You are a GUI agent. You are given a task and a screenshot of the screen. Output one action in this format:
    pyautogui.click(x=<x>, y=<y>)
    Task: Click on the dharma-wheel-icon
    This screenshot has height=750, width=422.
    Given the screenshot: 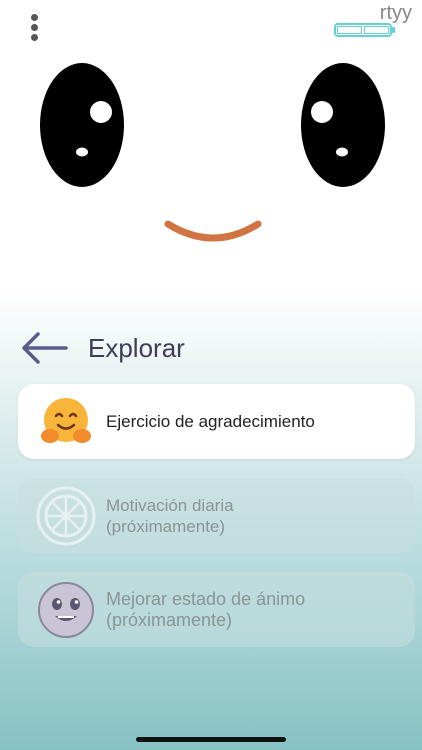 What is the action you would take?
    pyautogui.click(x=66, y=516)
    